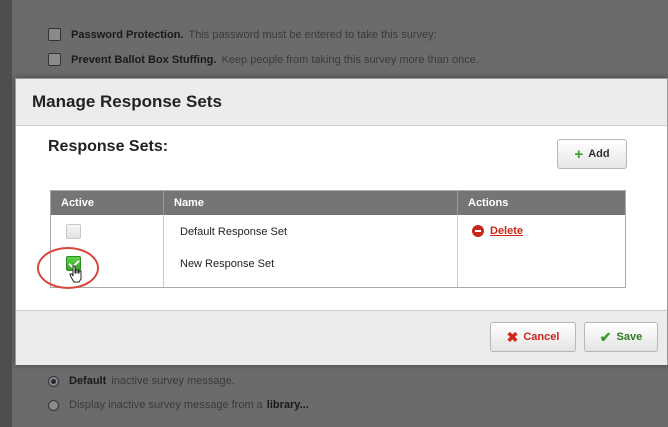 This screenshot has width=668, height=427. I want to click on pointer-cursor-icon, so click(75, 274).